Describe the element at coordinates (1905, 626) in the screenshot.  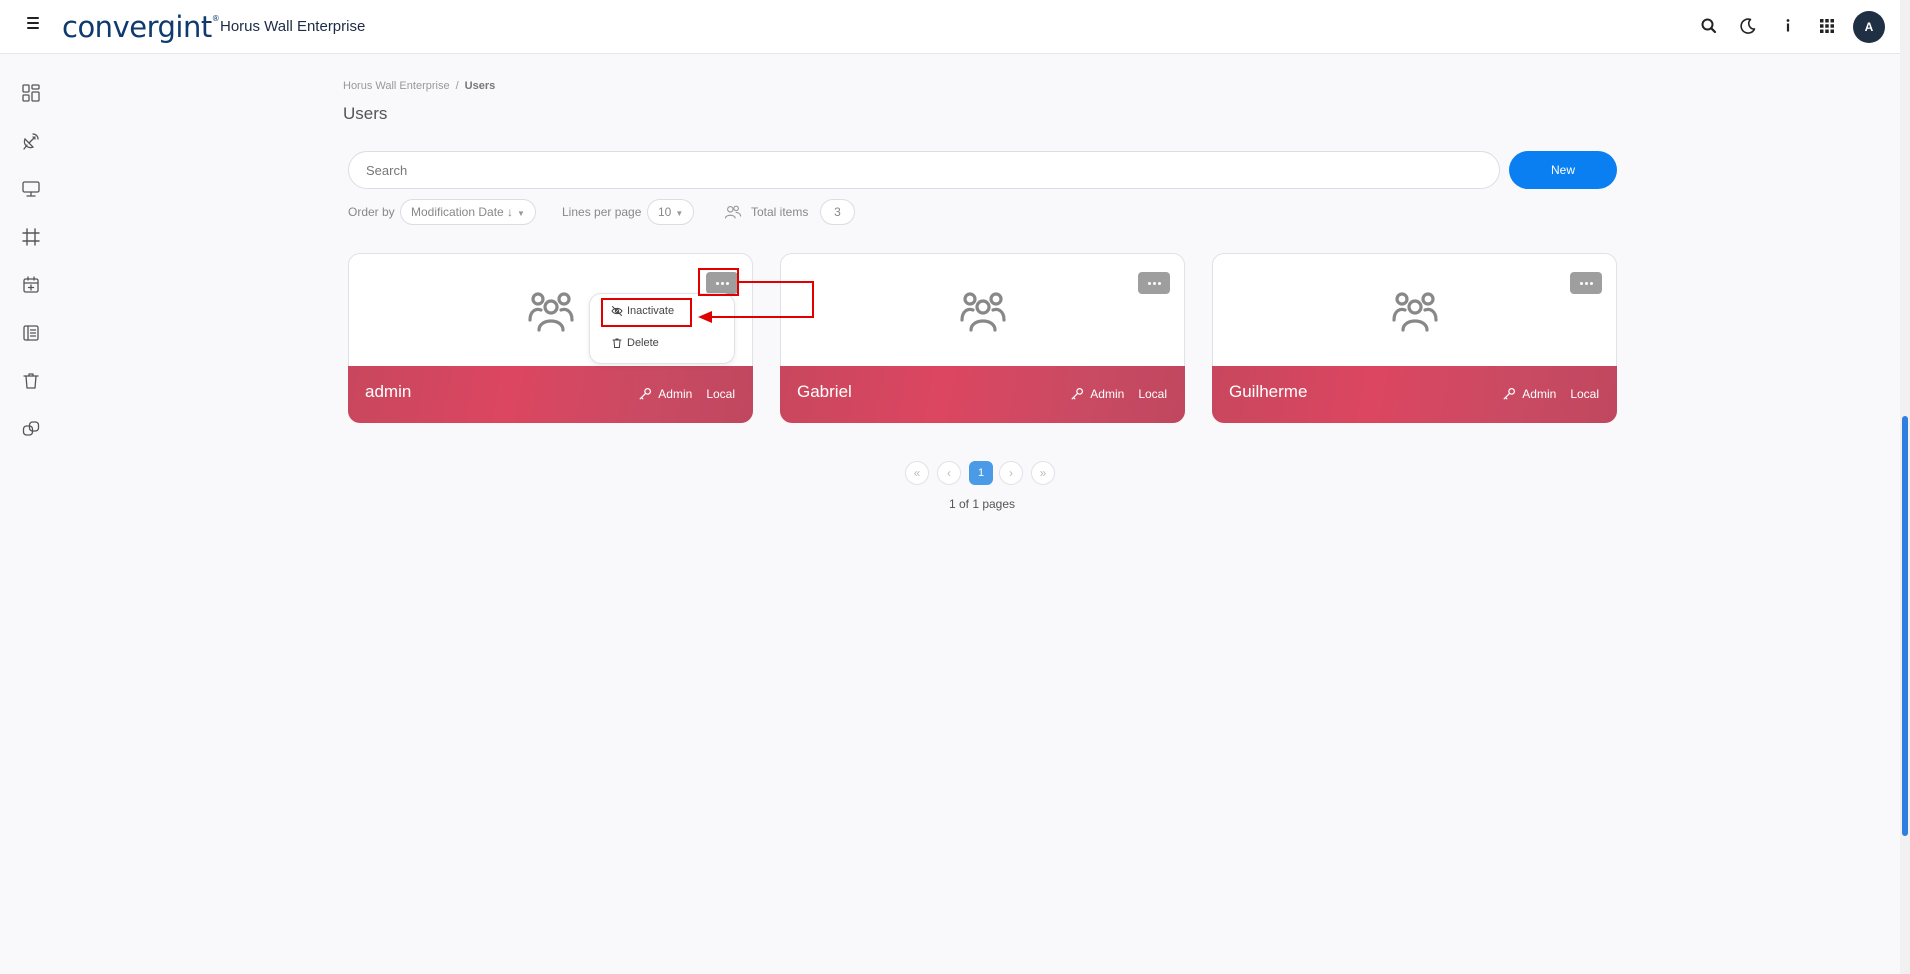
I see `scrollbar-thumb` at that location.